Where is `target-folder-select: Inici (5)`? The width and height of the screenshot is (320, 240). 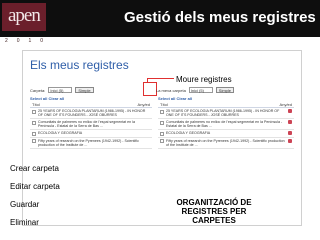 target-folder-select: Inici (5) is located at coordinates (200, 90).